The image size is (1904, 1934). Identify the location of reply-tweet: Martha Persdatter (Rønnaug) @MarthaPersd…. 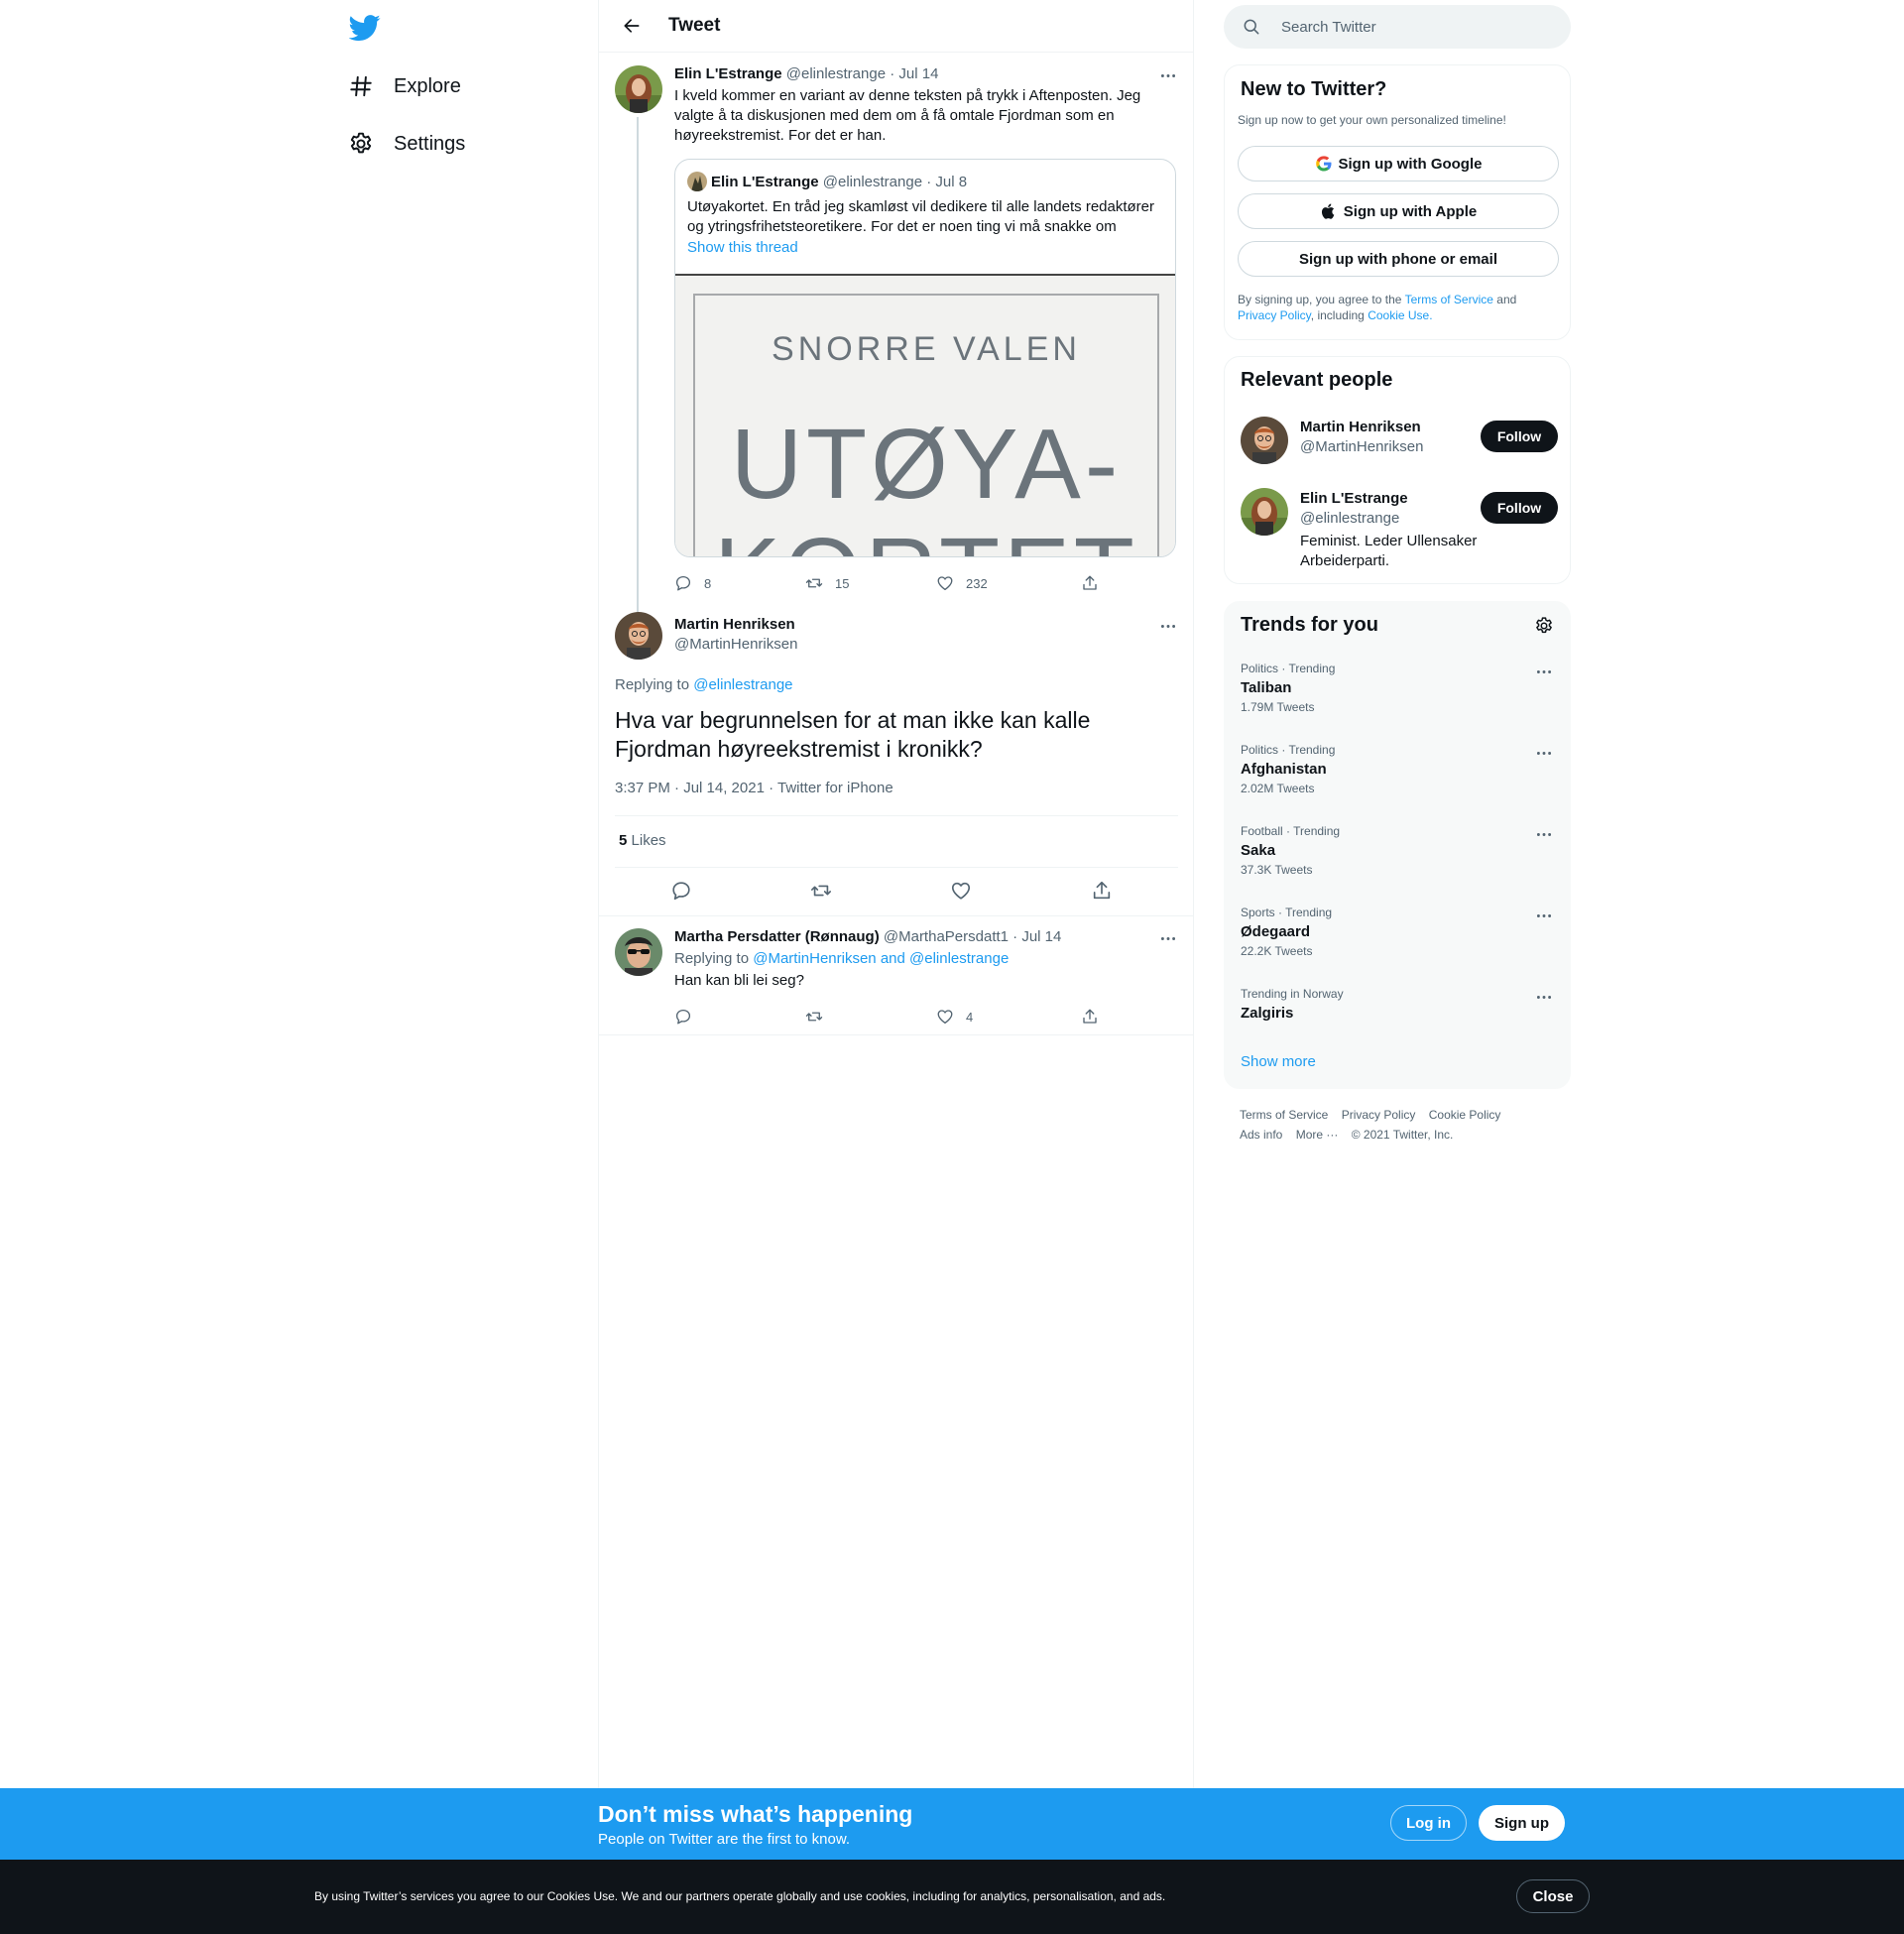
(896, 975).